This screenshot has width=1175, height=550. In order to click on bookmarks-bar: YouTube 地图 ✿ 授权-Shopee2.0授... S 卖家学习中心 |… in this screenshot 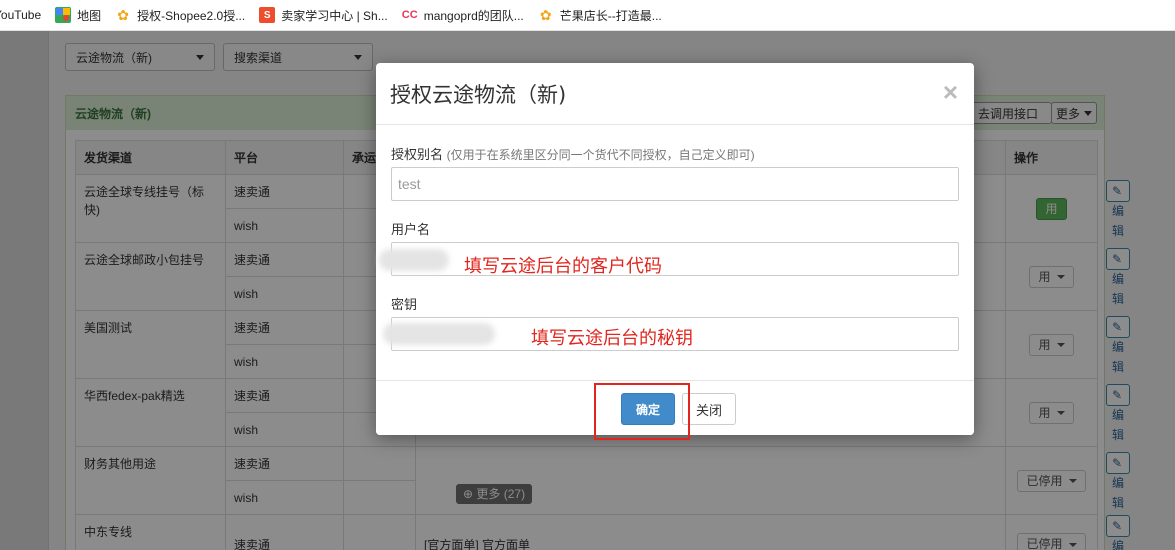, I will do `click(587, 15)`.